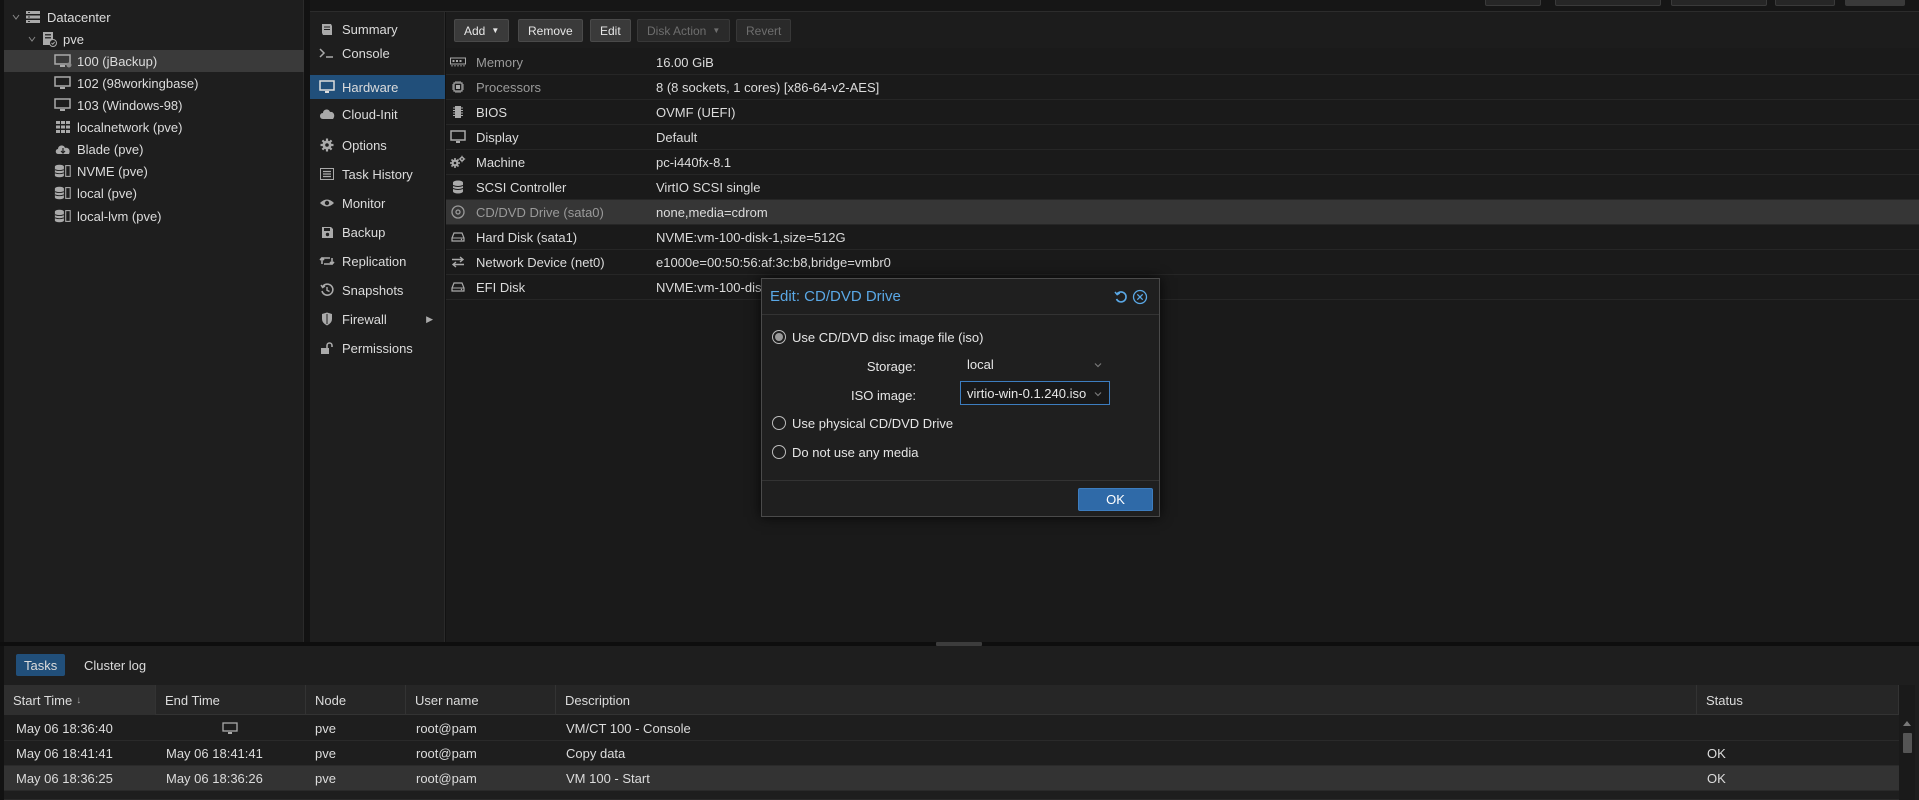 This screenshot has height=800, width=1919. Describe the element at coordinates (154, 171) in the screenshot. I see `tree-item-nvme: NVME (pve)` at that location.